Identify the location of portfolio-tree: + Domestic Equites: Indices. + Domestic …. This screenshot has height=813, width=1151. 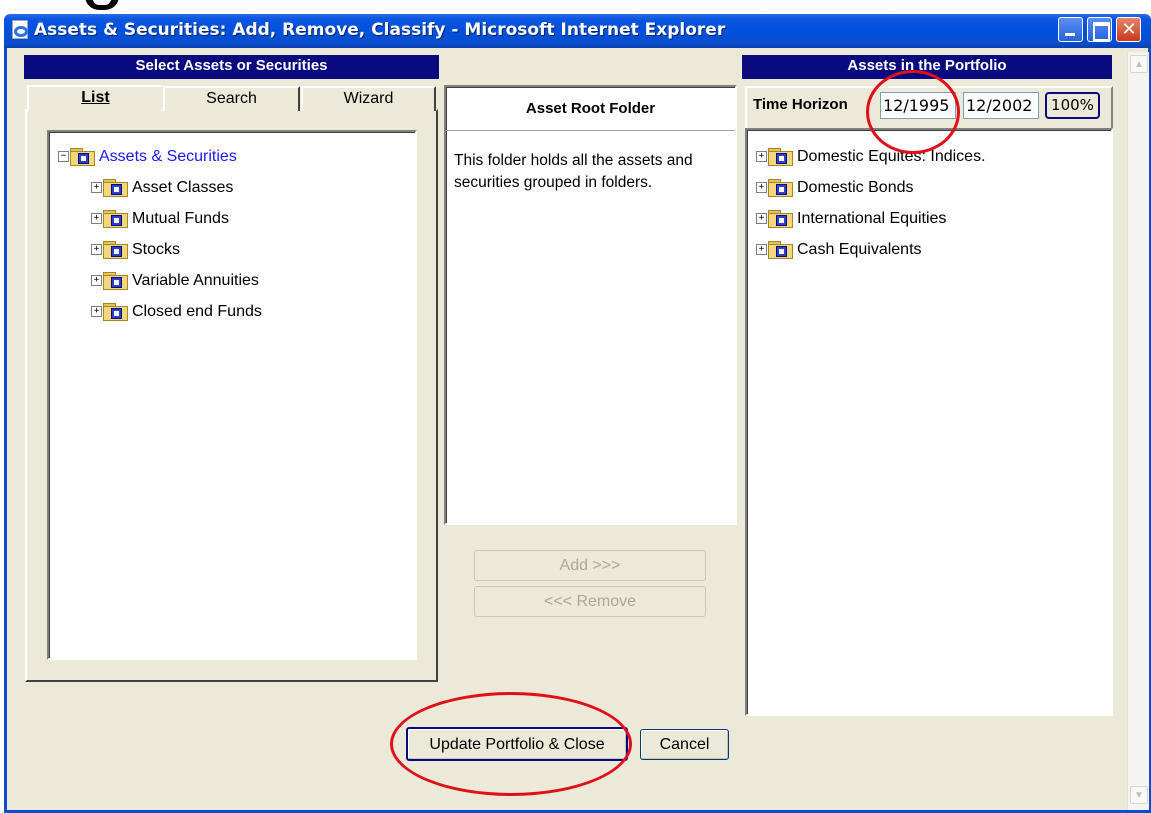
(931, 203).